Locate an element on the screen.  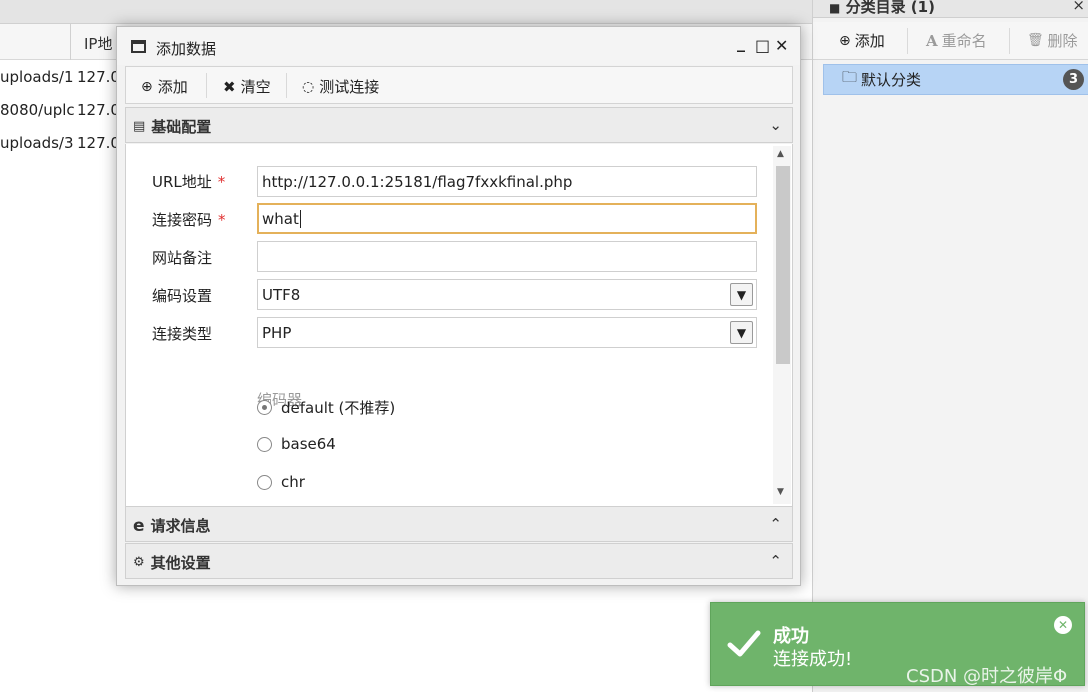
note-input is located at coordinates (507, 256).